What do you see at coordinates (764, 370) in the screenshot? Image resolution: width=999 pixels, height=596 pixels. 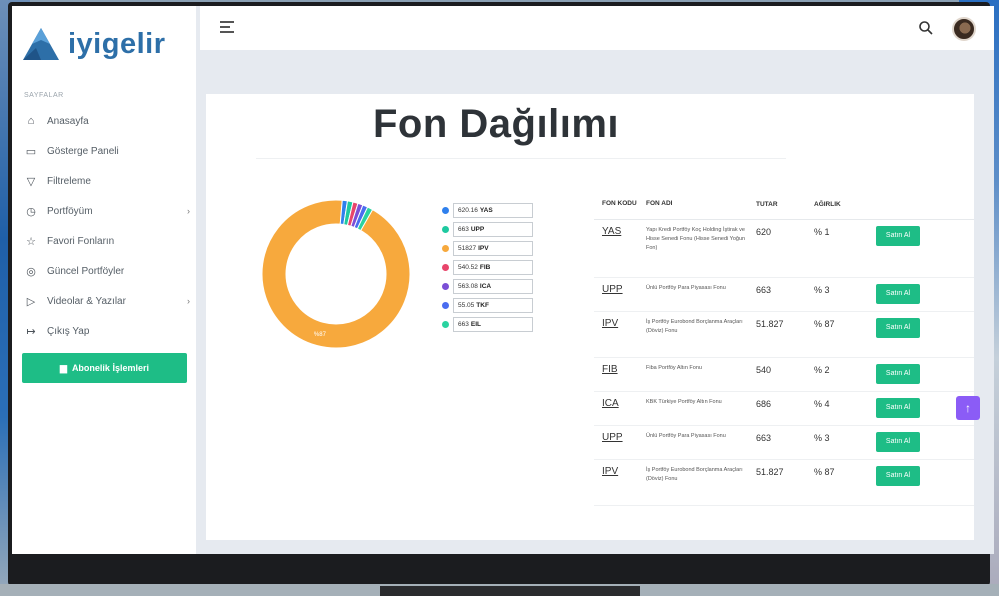 I see `fund-amount: 540` at bounding box center [764, 370].